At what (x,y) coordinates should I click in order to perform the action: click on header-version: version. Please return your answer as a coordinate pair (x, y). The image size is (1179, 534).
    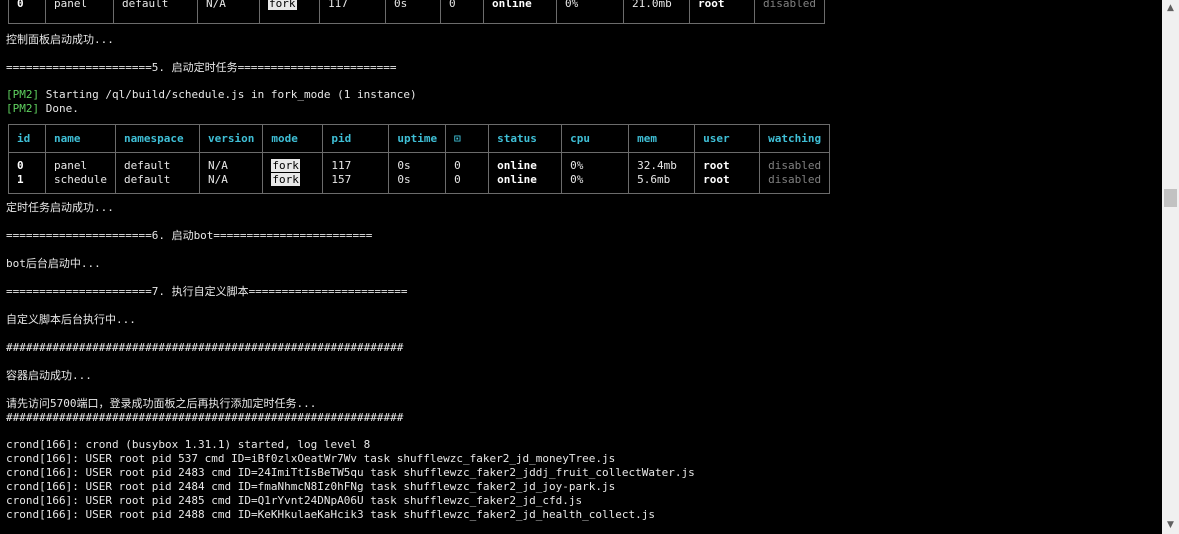
    Looking at the image, I should click on (231, 138).